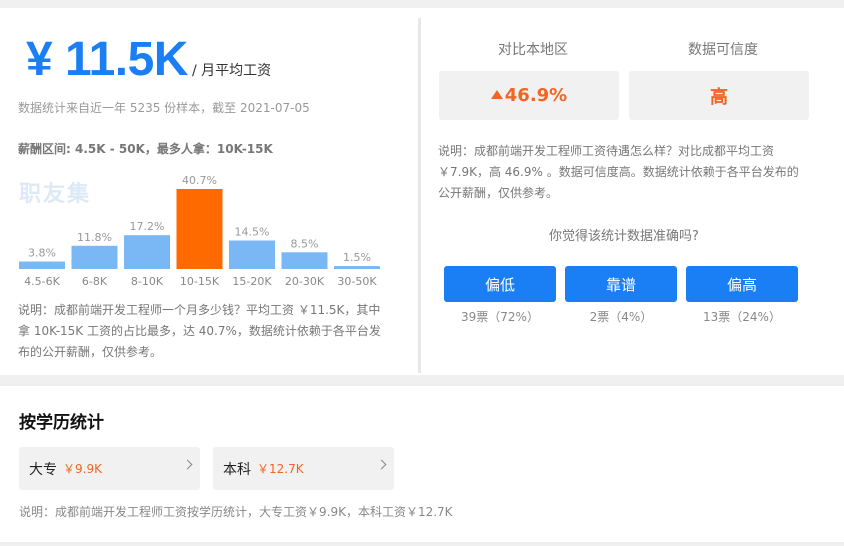 This screenshot has width=844, height=546. What do you see at coordinates (231, 71) in the screenshot?
I see `salary-unit: / 月平均工资` at bounding box center [231, 71].